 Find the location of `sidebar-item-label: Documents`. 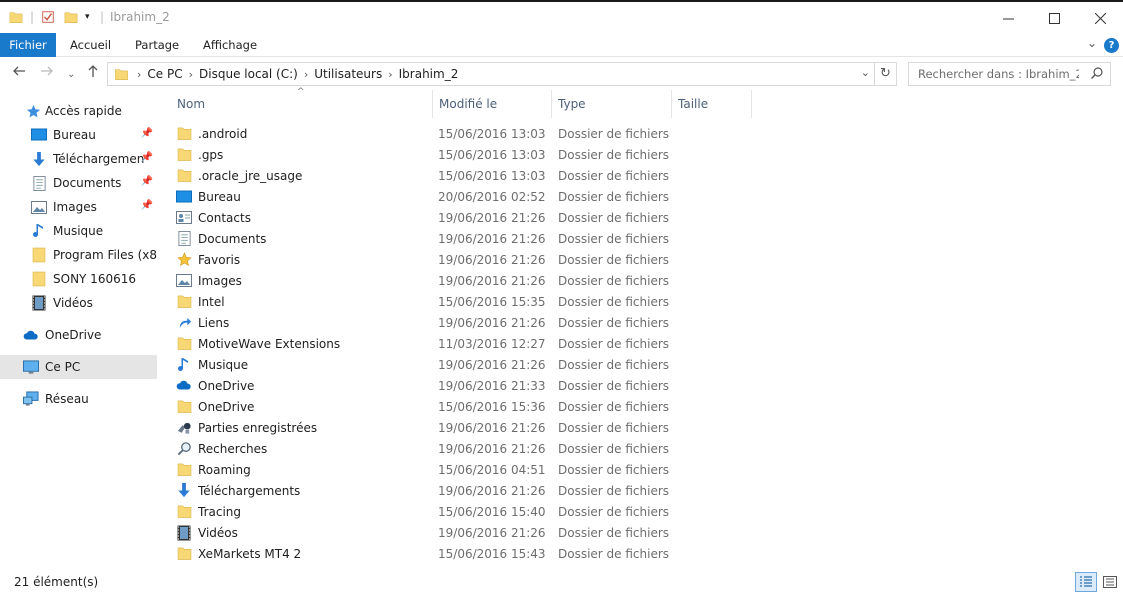

sidebar-item-label: Documents is located at coordinates (87, 183).